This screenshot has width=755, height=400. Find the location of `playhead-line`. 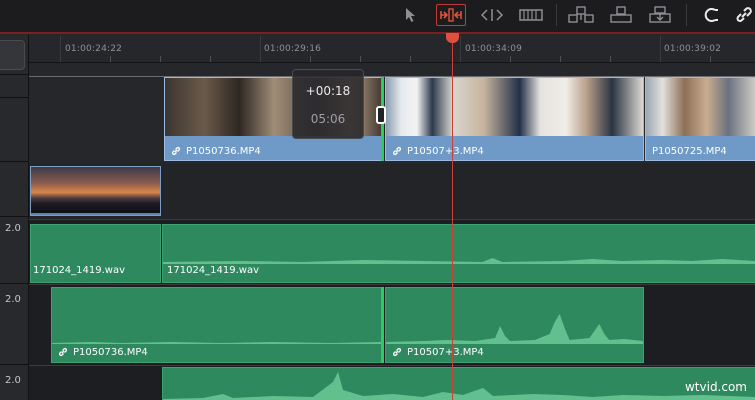

playhead-line is located at coordinates (452, 218).